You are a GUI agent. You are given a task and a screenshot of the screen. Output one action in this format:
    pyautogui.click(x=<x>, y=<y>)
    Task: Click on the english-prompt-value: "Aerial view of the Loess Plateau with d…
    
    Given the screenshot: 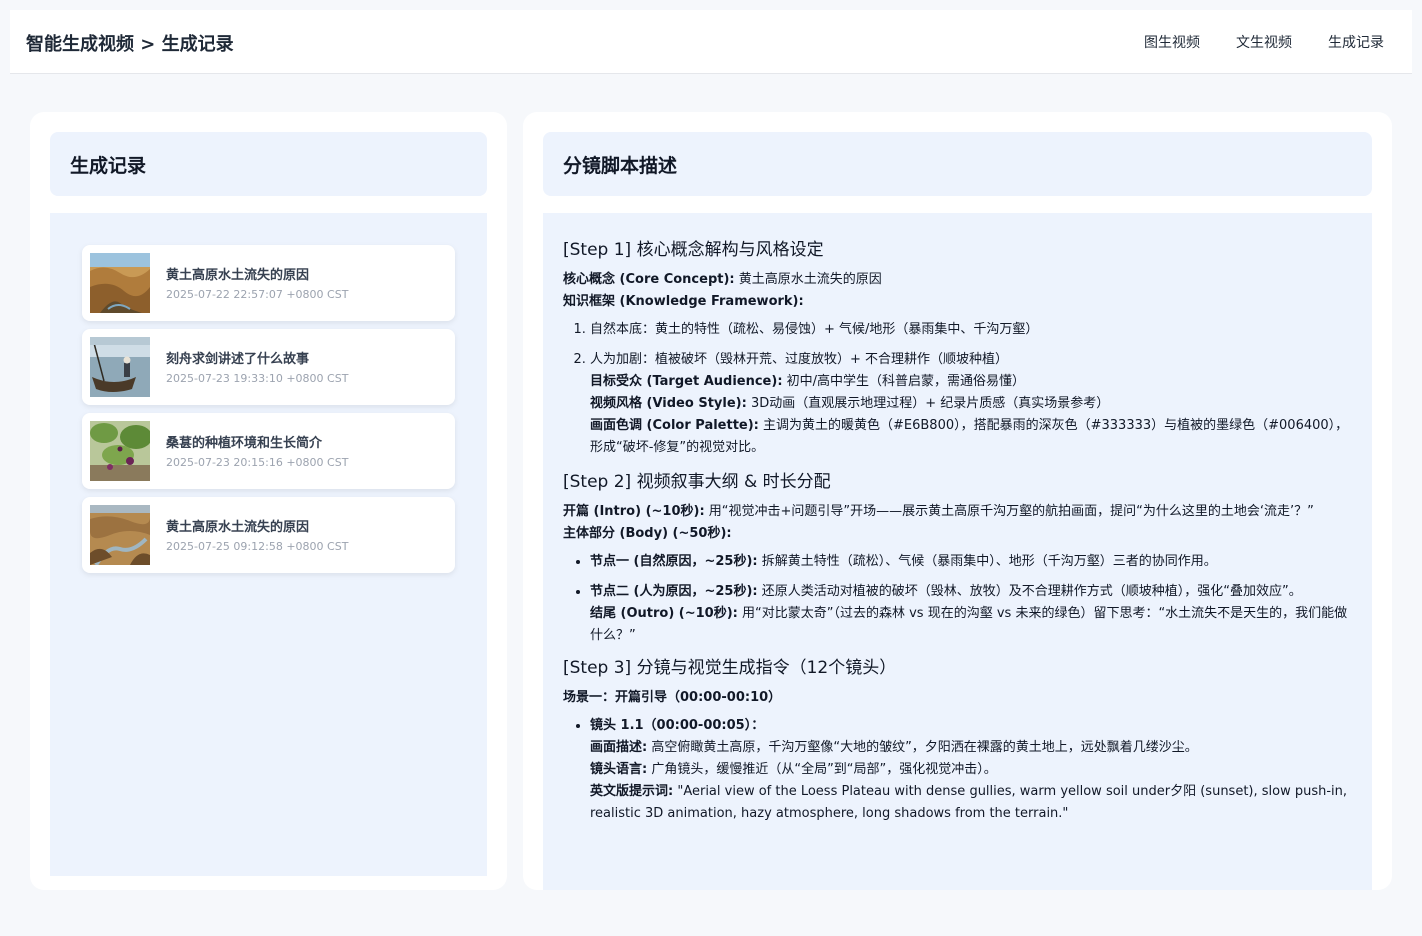 What is the action you would take?
    pyautogui.click(x=969, y=802)
    